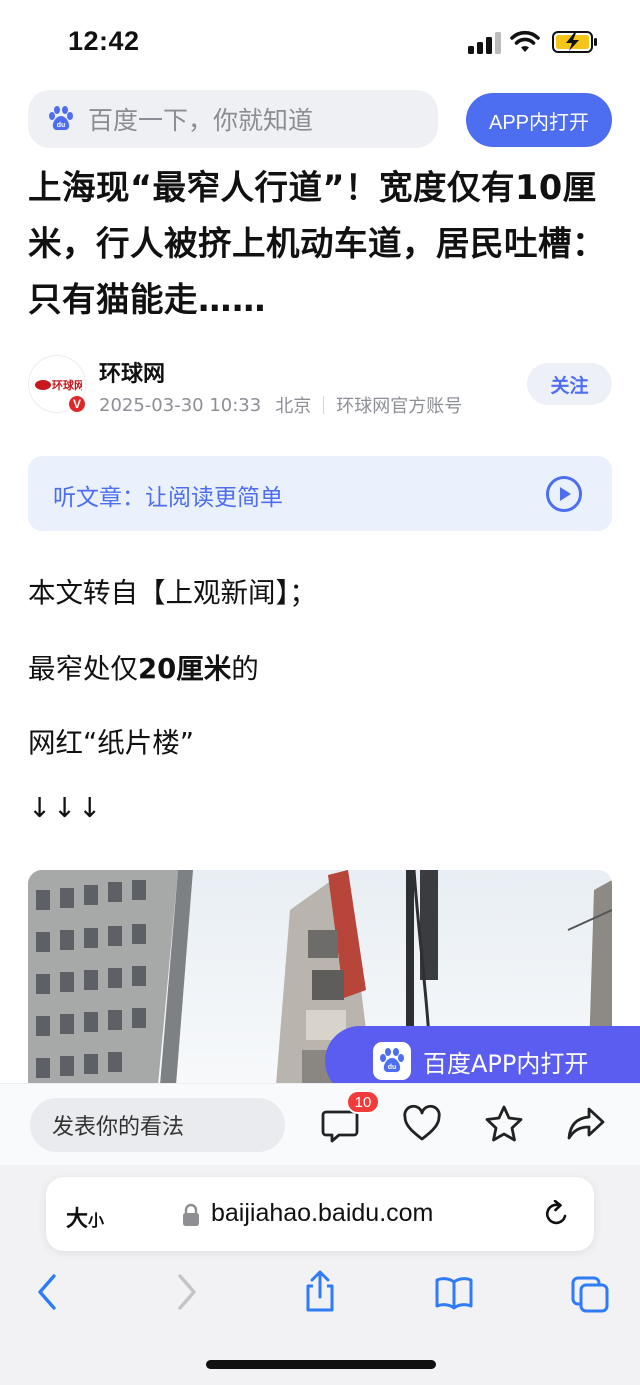 This screenshot has width=640, height=1385. Describe the element at coordinates (320, 493) in the screenshot. I see `listen-article-bar: 听文章：让阅读更简单` at that location.